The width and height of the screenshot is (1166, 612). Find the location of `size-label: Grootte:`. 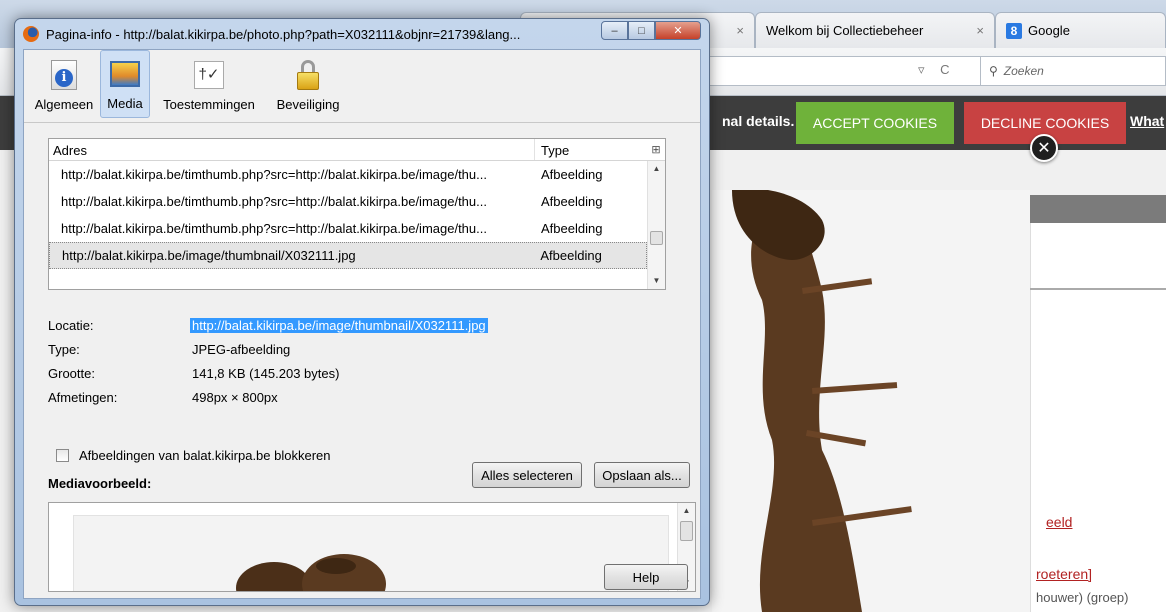

size-label: Grootte: is located at coordinates (71, 373).